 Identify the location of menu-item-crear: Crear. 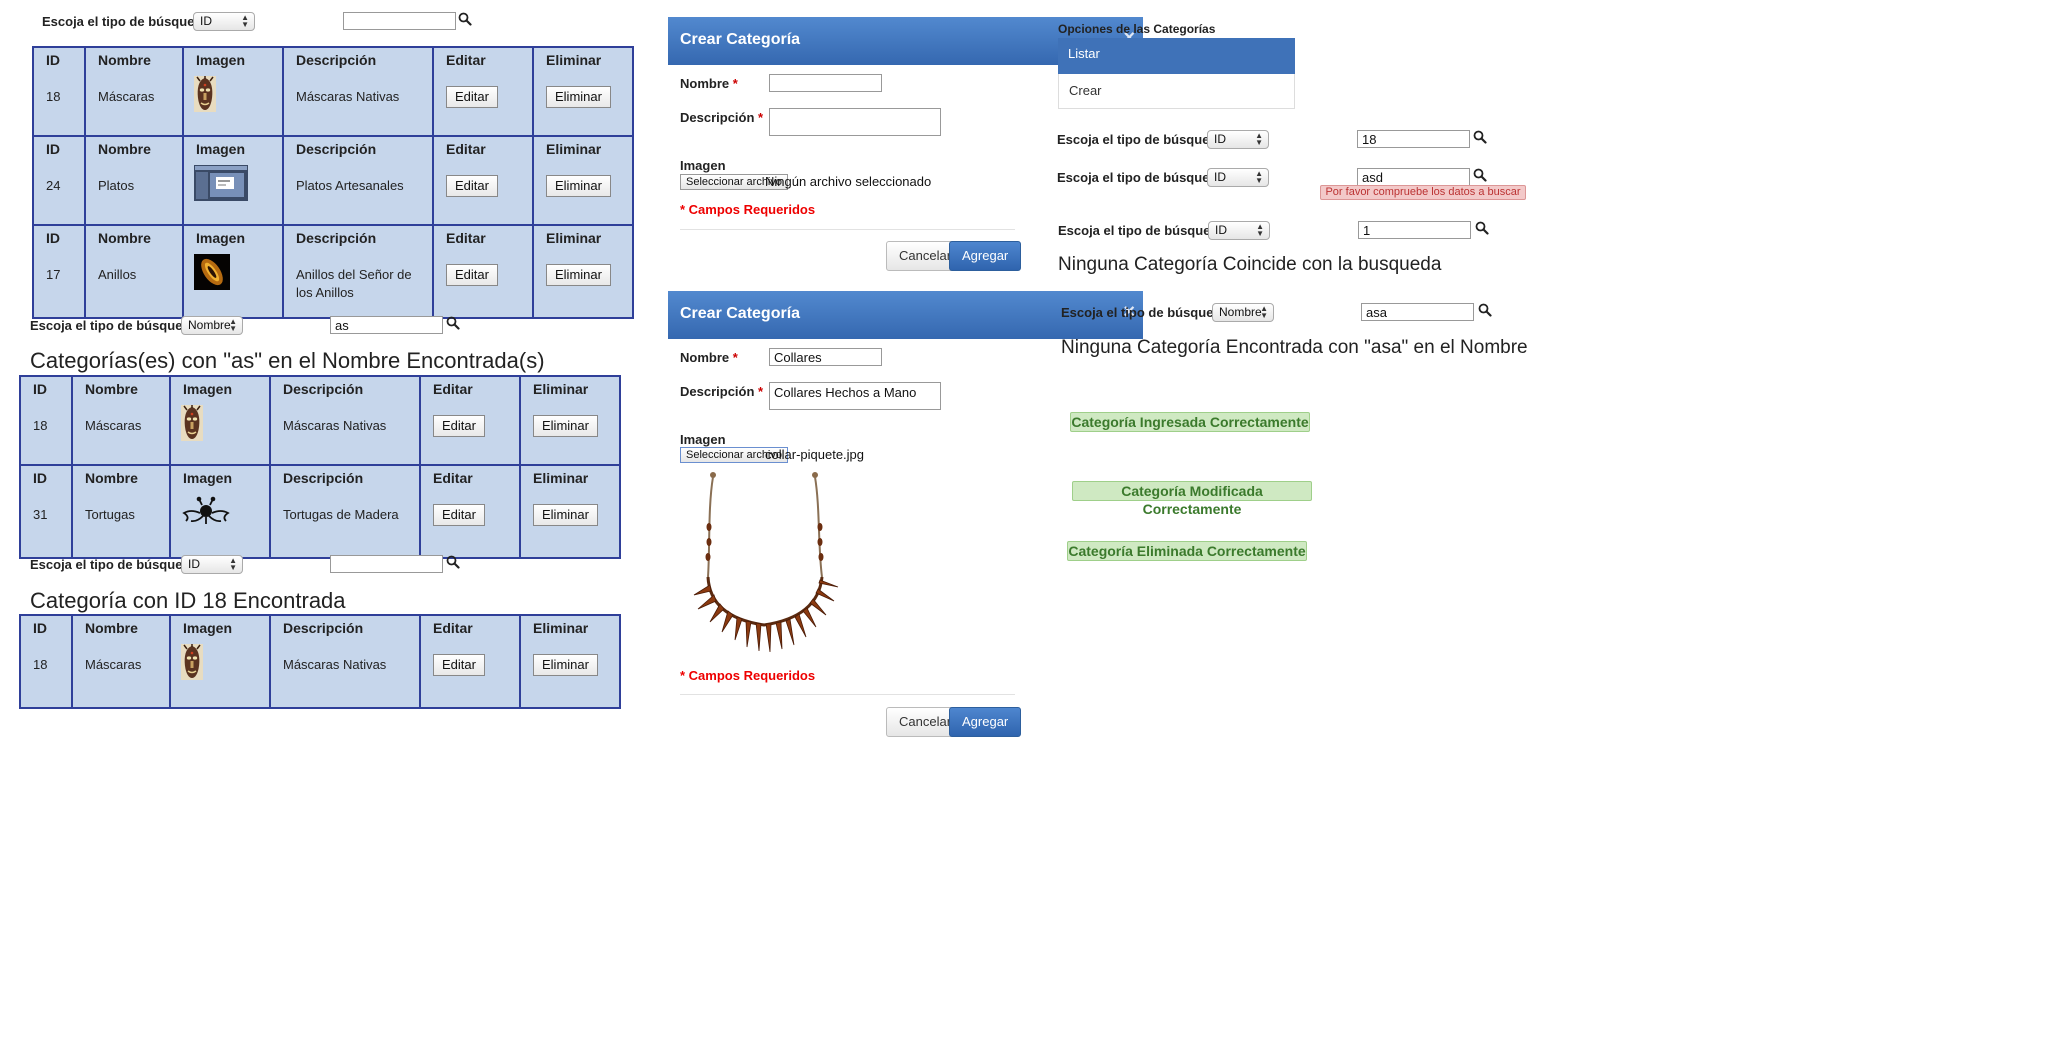
(1177, 91).